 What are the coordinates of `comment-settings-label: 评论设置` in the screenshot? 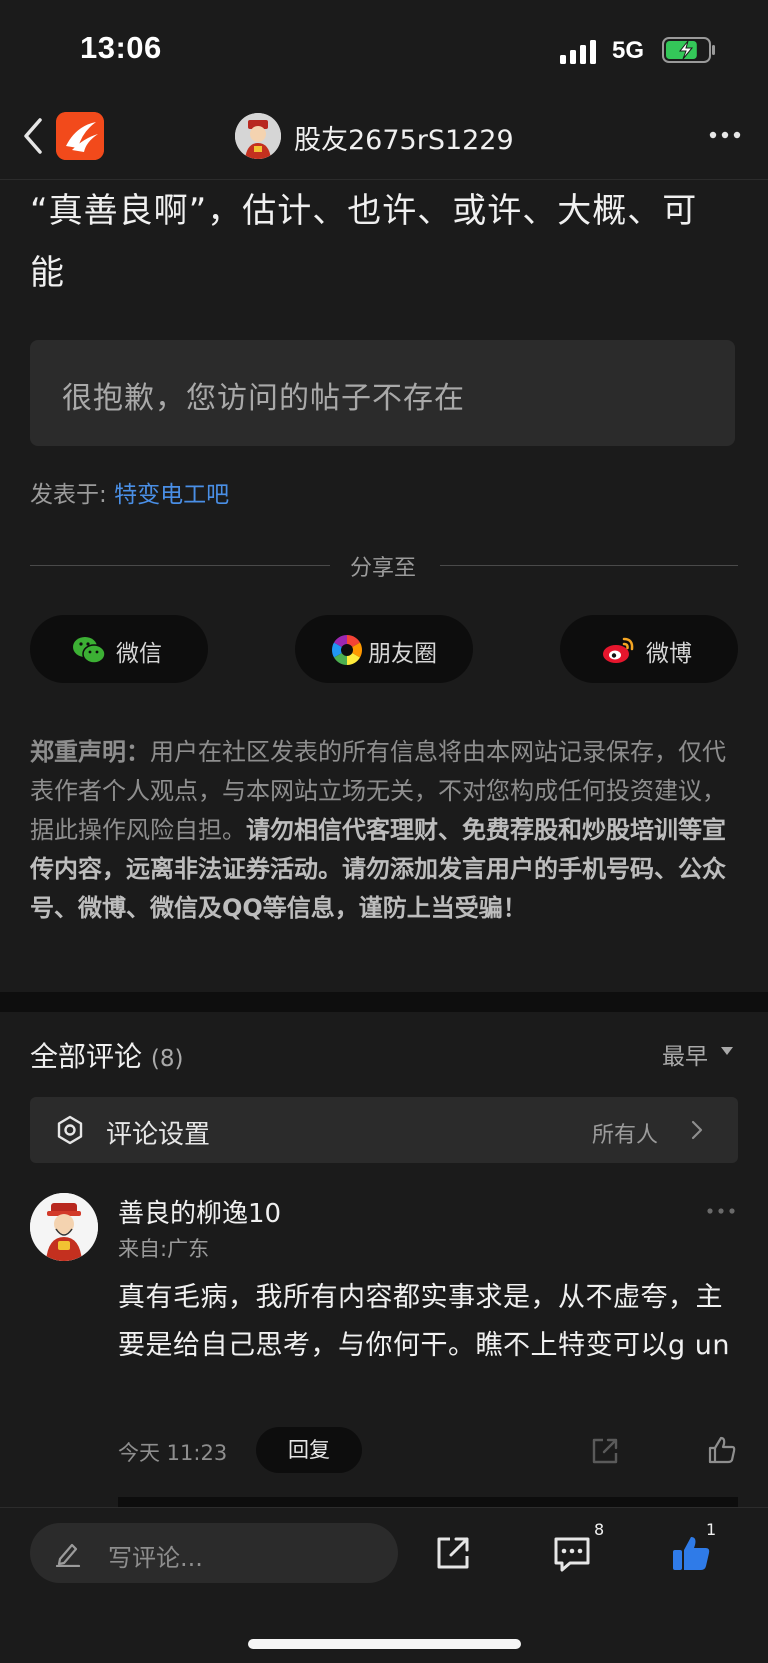 It's located at (158, 1135).